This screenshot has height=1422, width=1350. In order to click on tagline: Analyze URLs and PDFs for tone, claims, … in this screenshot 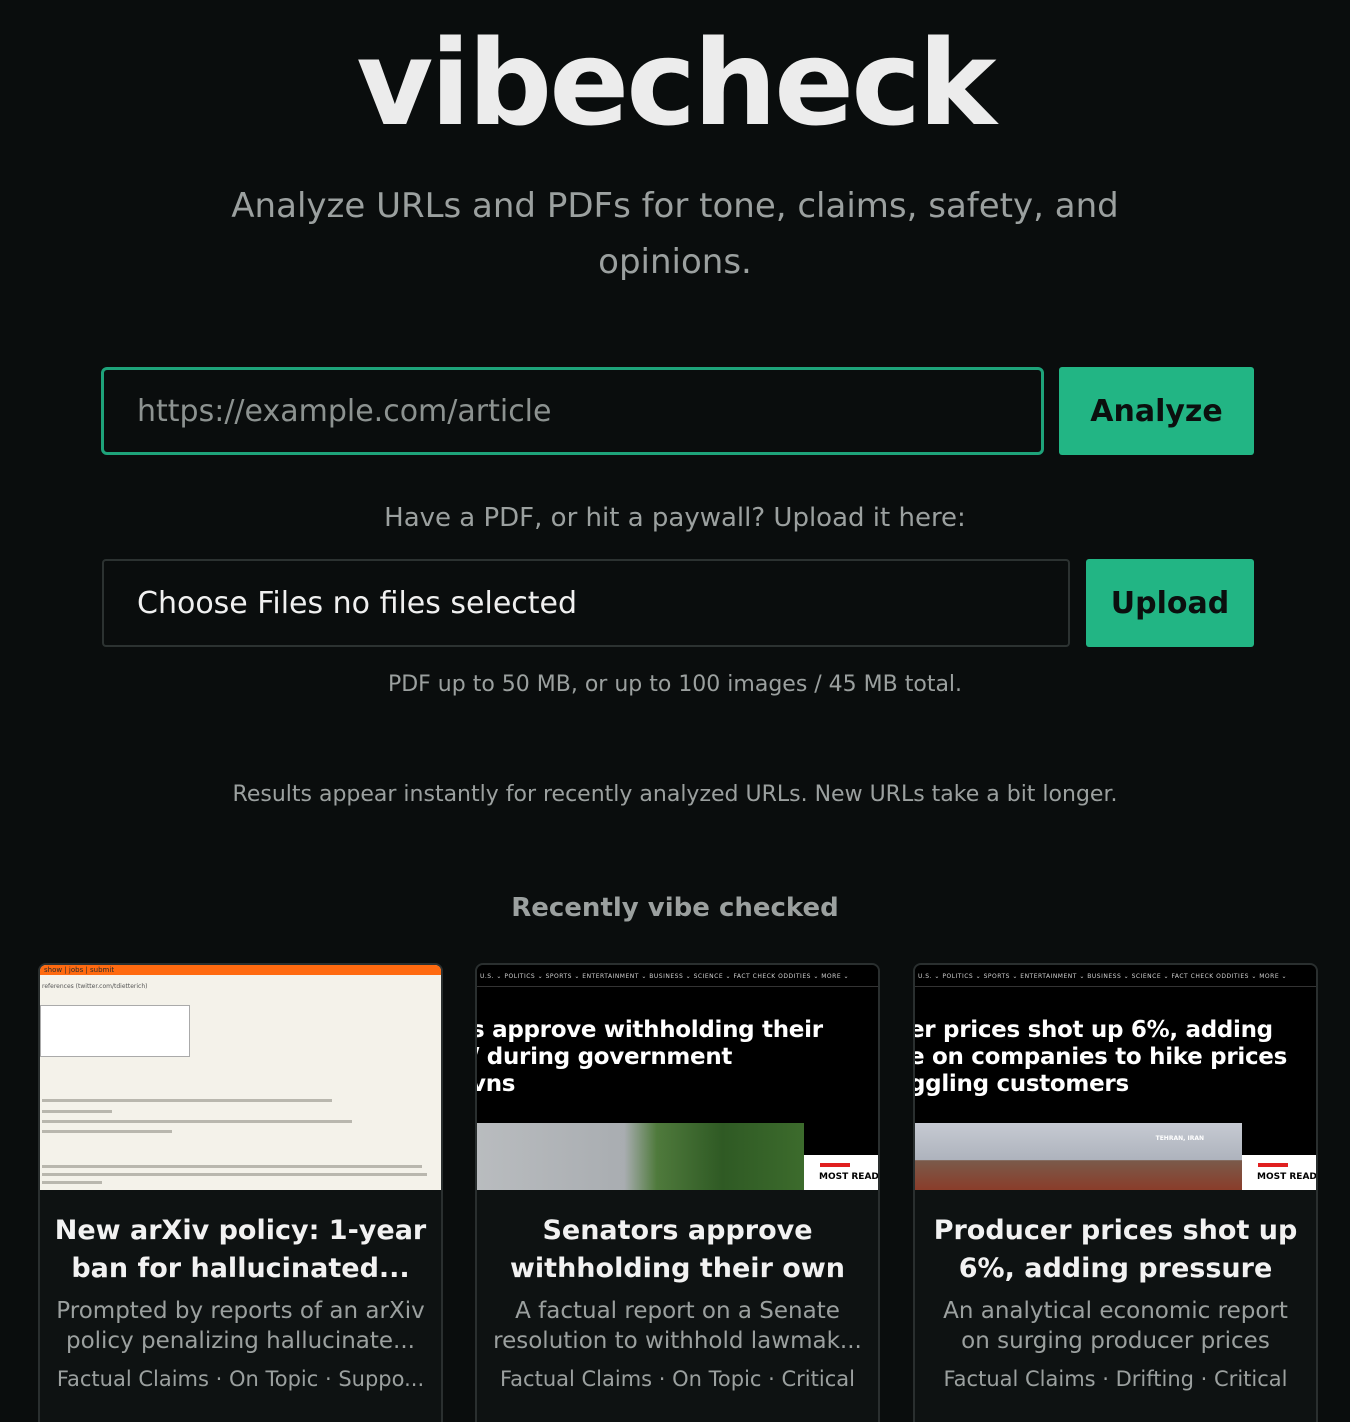, I will do `click(675, 234)`.